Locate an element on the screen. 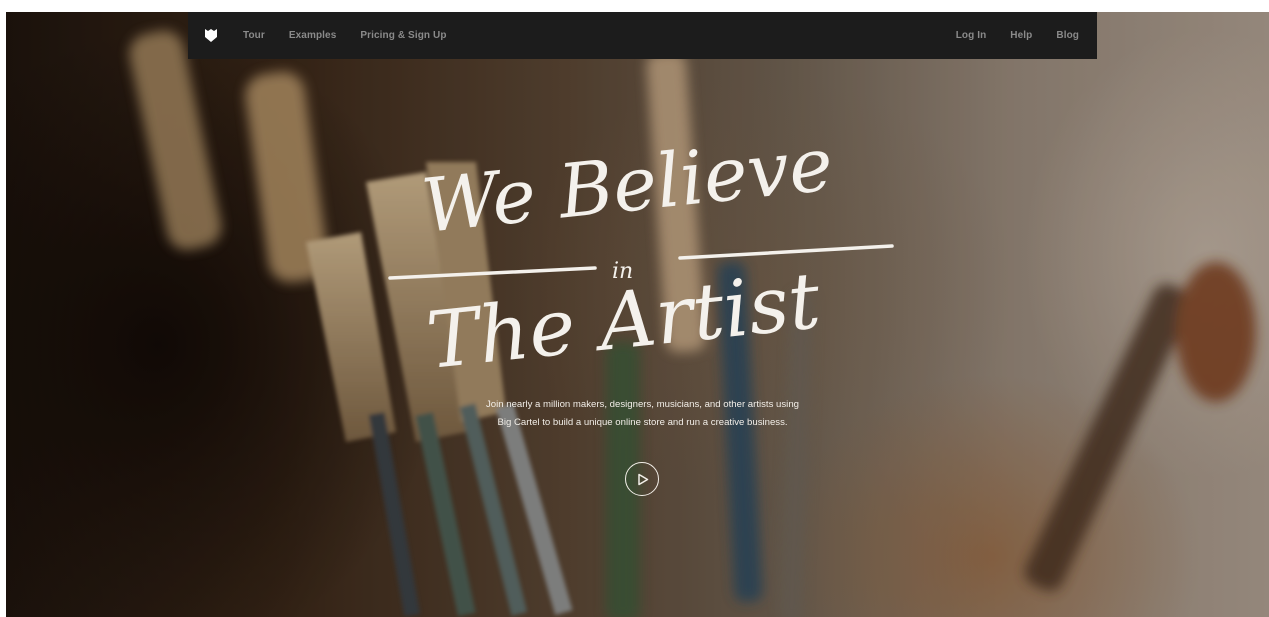 The image size is (1269, 617). headline-line2: The Artist is located at coordinates (624, 321).